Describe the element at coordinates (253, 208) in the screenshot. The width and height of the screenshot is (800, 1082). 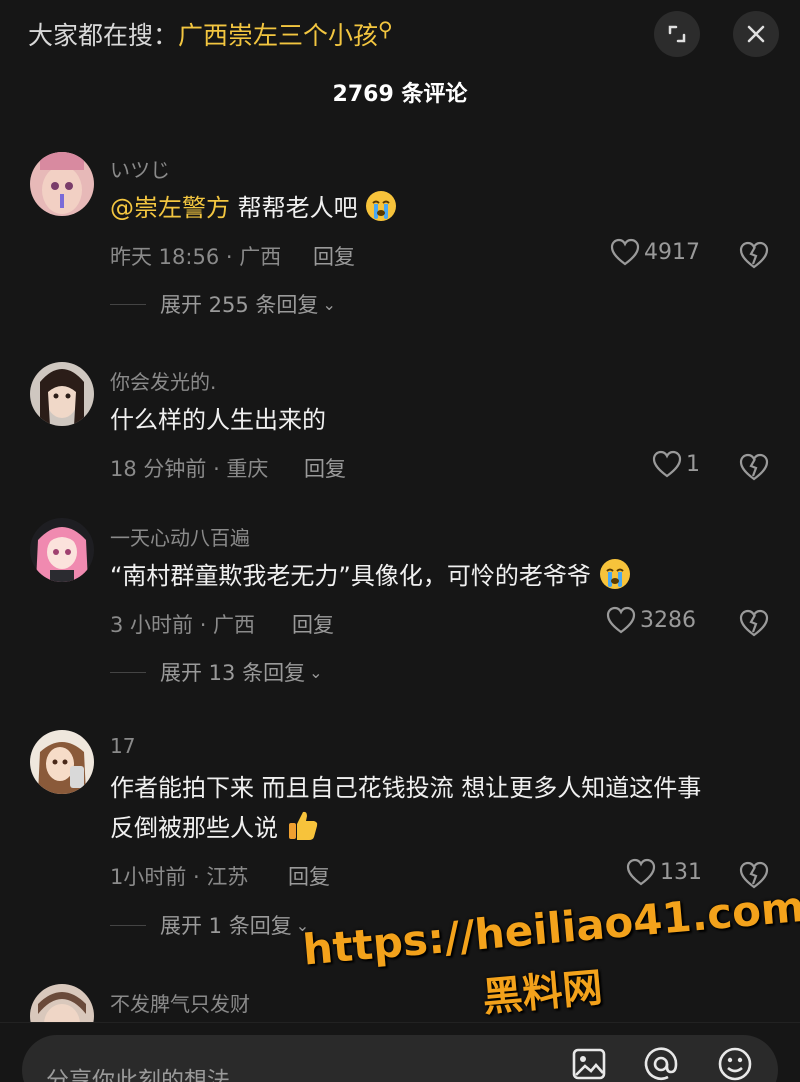
I see `comment-text: @崇左警方 帮帮老人吧` at that location.